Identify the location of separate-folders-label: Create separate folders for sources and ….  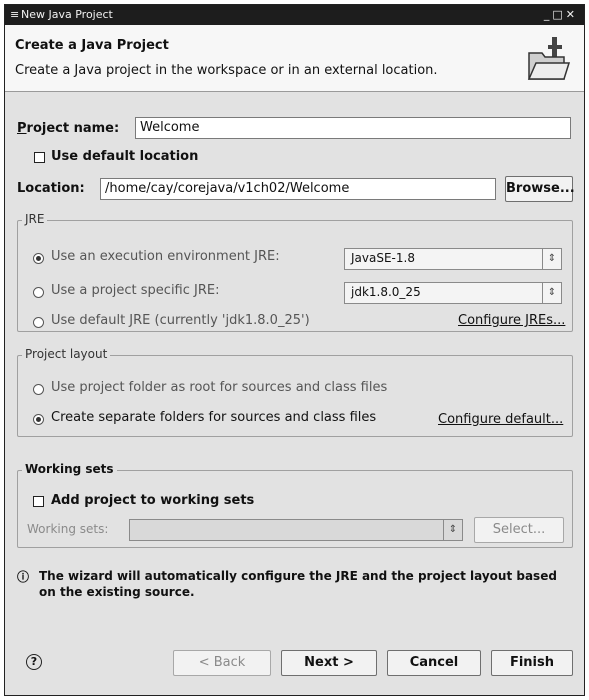
(213, 417).